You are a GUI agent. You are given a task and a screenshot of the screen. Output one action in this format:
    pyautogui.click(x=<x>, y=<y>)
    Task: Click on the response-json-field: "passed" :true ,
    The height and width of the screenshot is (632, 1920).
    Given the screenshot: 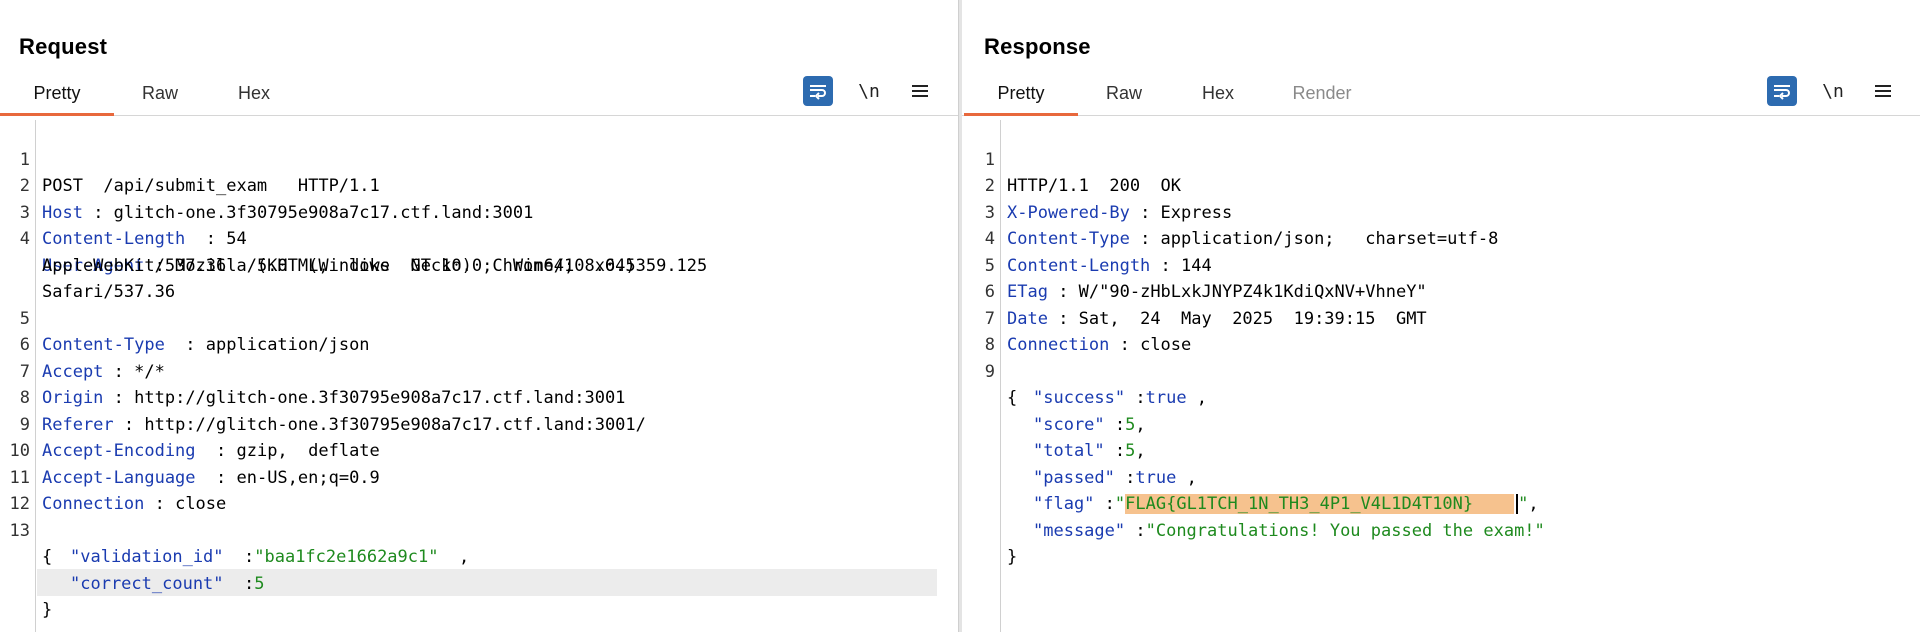 What is the action you would take?
    pyautogui.click(x=1115, y=477)
    